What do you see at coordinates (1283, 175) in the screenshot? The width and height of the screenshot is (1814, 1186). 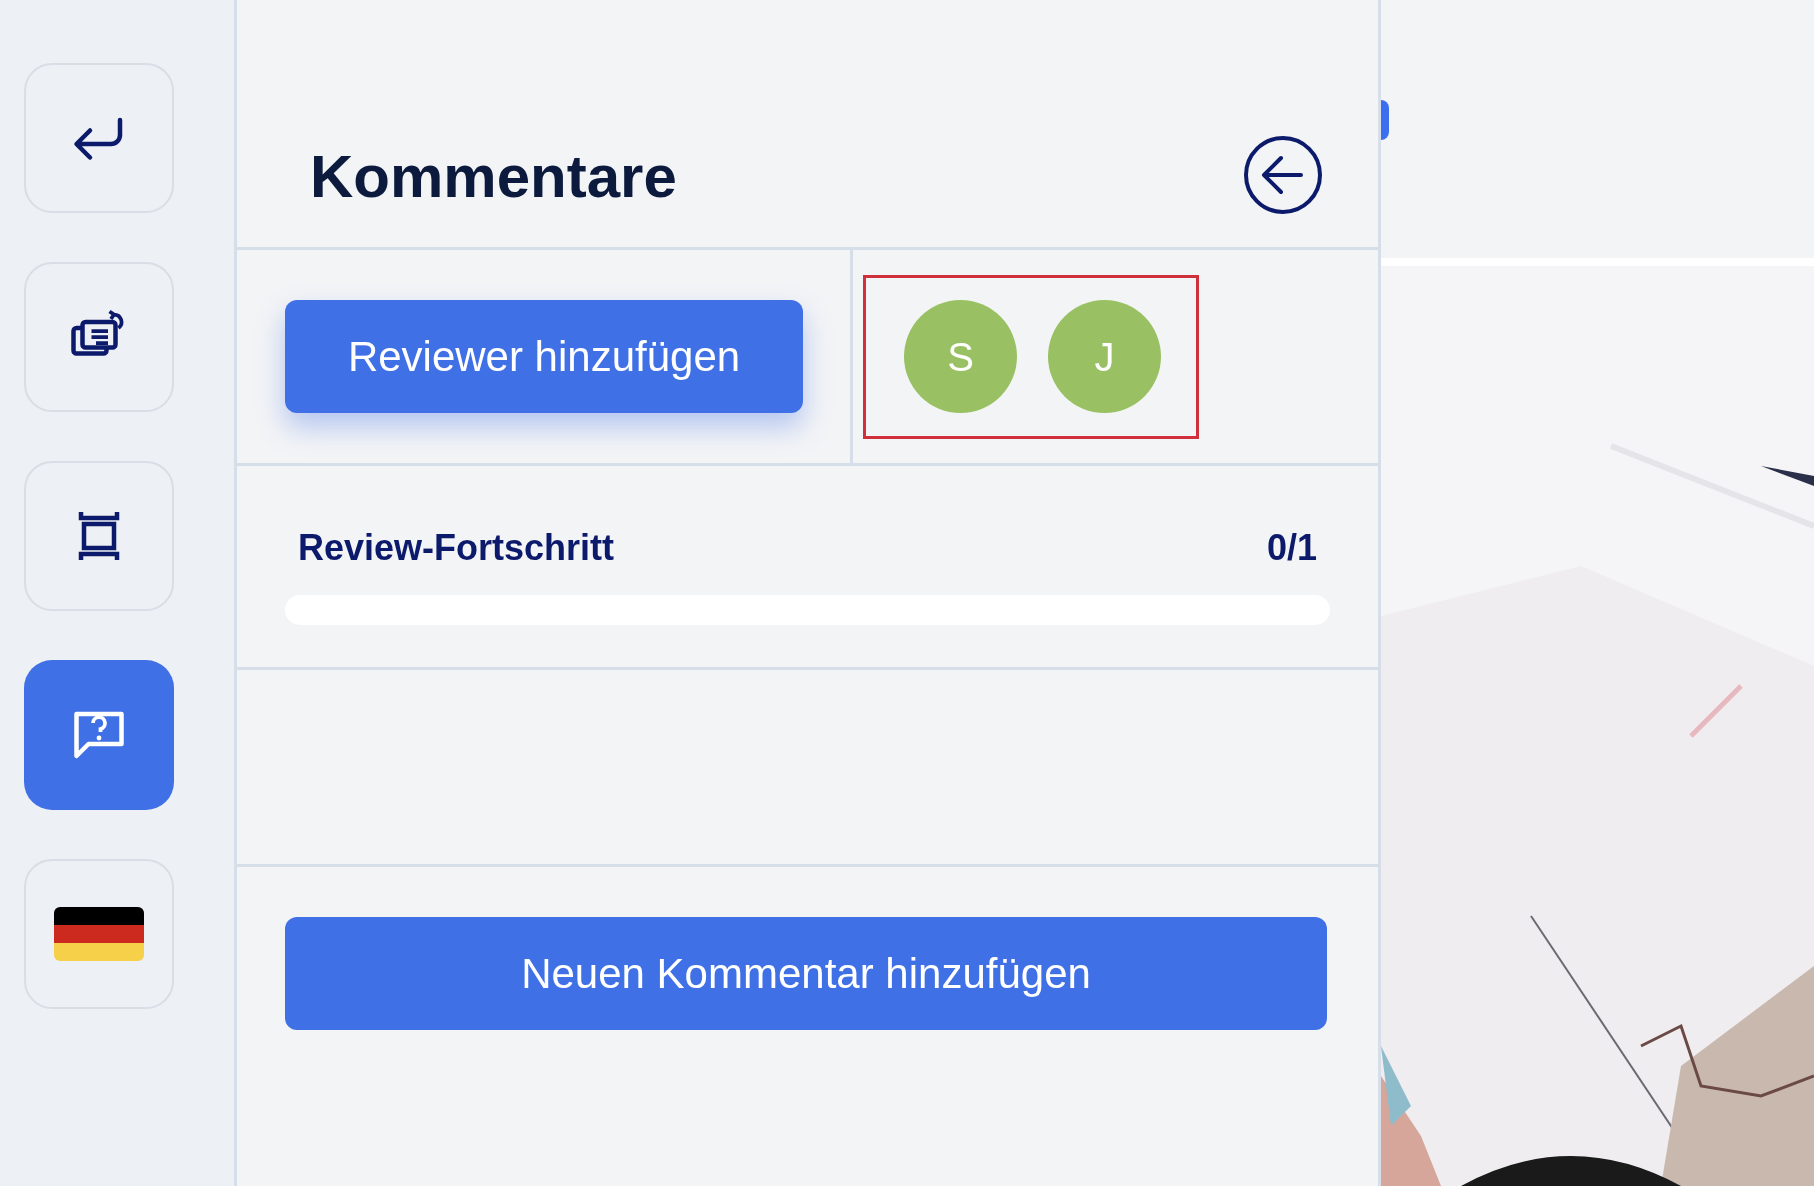 I see `back-button` at bounding box center [1283, 175].